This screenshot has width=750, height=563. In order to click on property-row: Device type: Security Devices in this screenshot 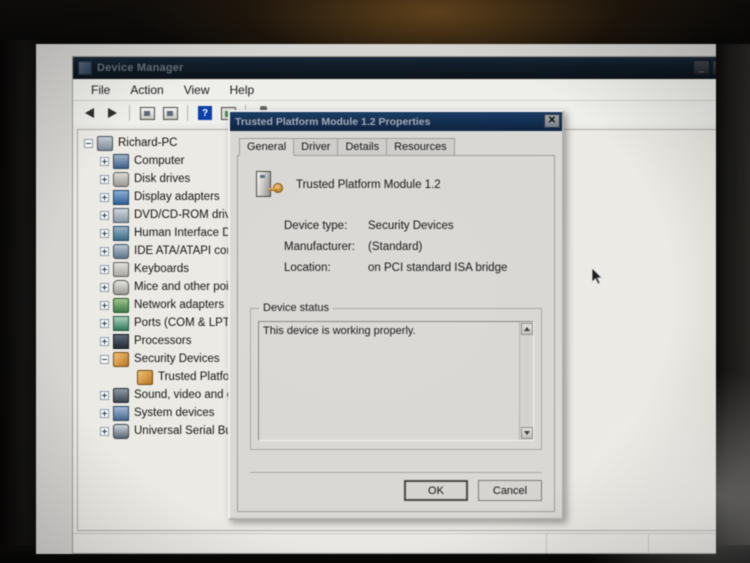, I will do `click(413, 226)`.